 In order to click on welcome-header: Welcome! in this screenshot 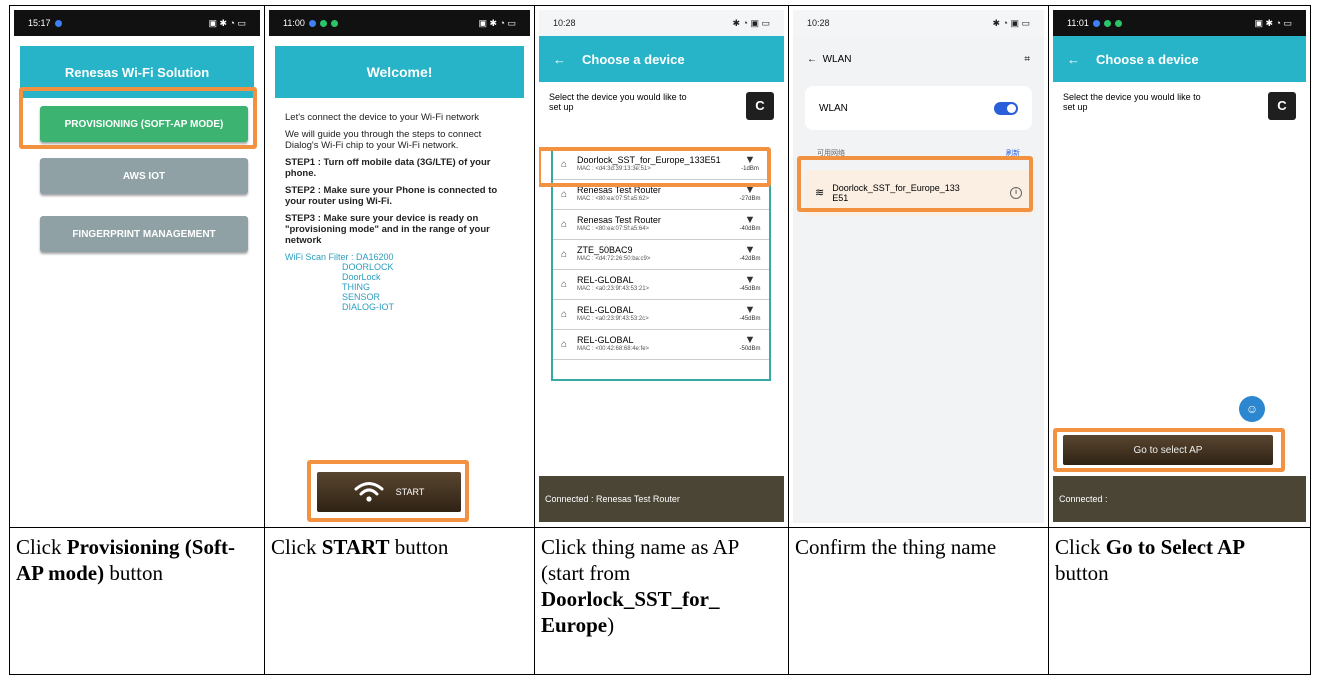, I will do `click(399, 72)`.